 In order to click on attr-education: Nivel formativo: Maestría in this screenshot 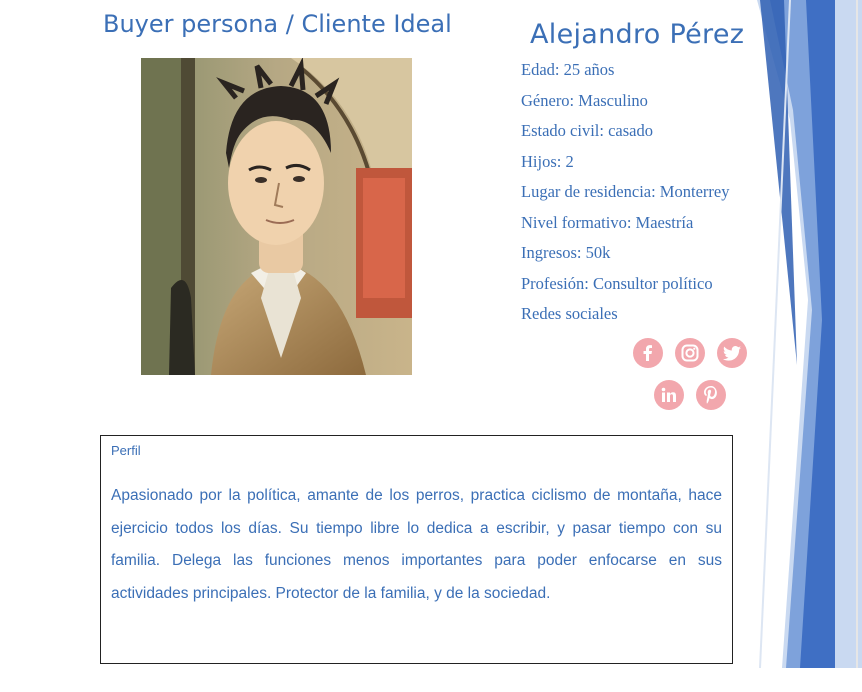, I will do `click(607, 222)`.